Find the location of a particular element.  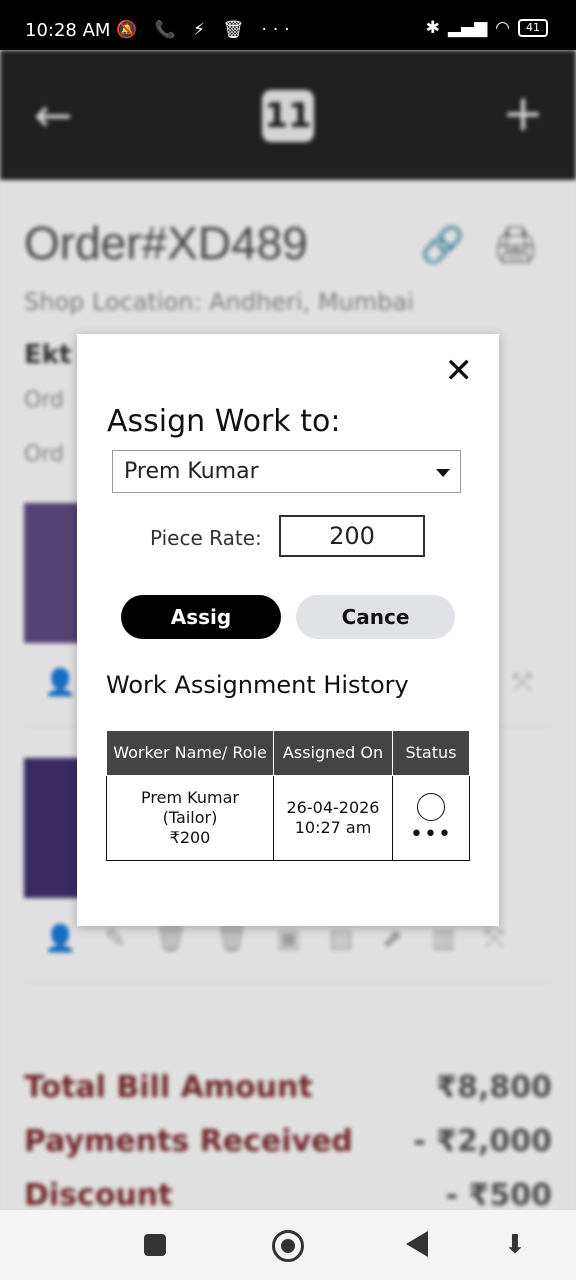

status-bar: 10:28 AM 🔕 📞 ⚡ 🗑 ··· ✱ ▂▄▆ ◠ 41 is located at coordinates (288, 25).